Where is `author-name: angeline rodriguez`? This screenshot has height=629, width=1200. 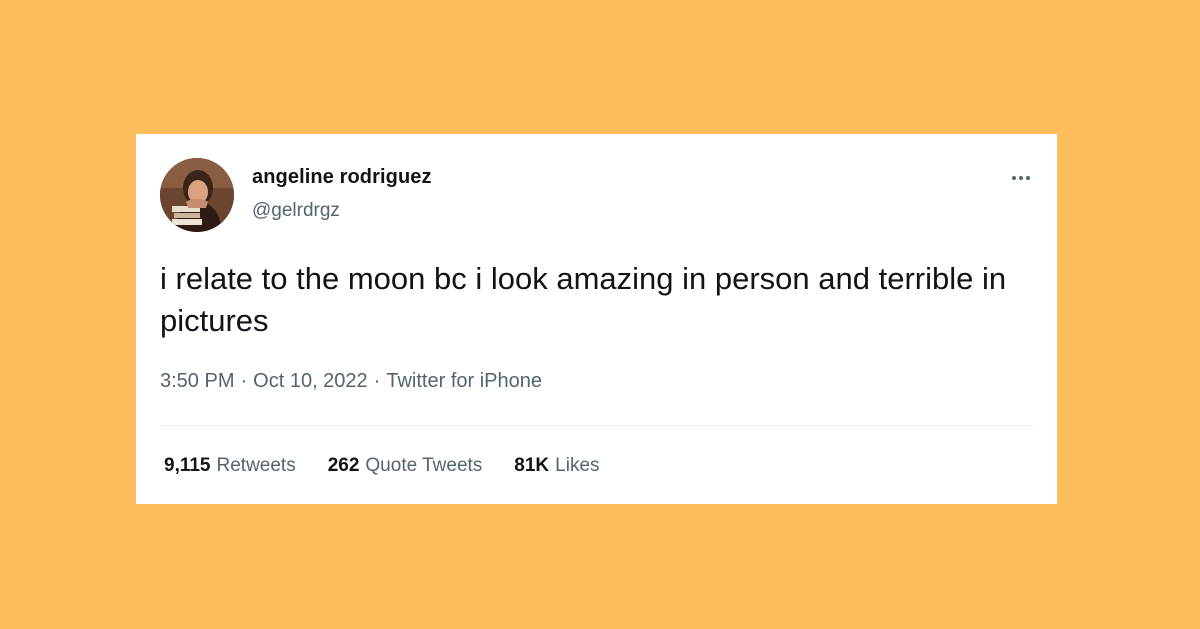 author-name: angeline rodriguez is located at coordinates (342, 177).